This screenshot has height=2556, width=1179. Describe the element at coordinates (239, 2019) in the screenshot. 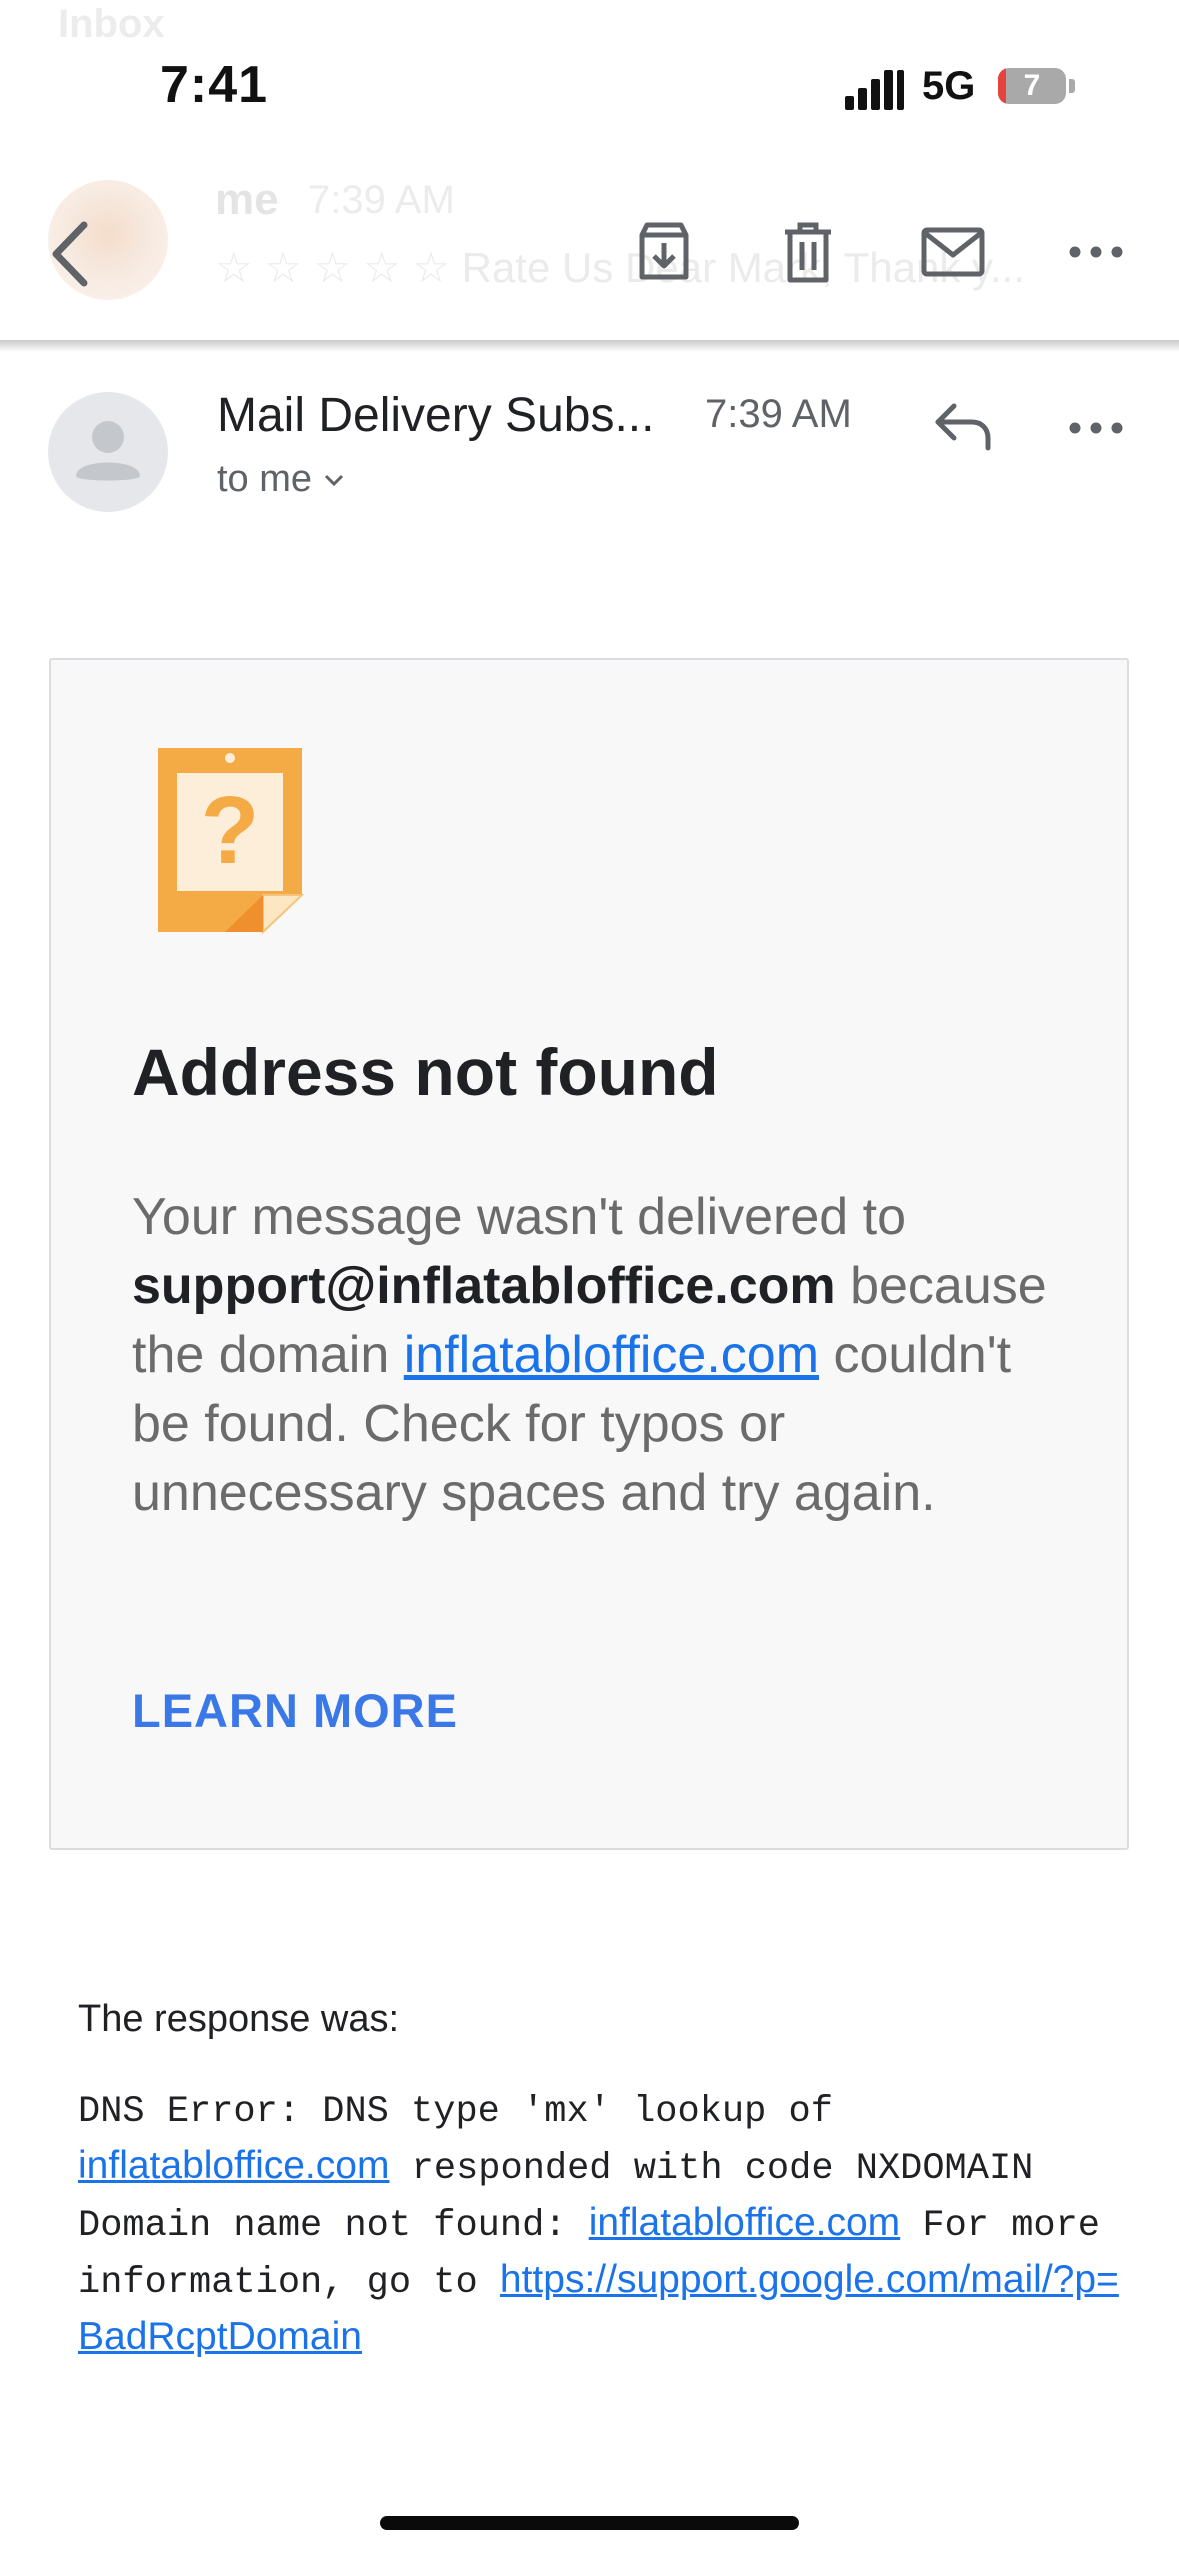

I see `response-label: The response was:` at that location.